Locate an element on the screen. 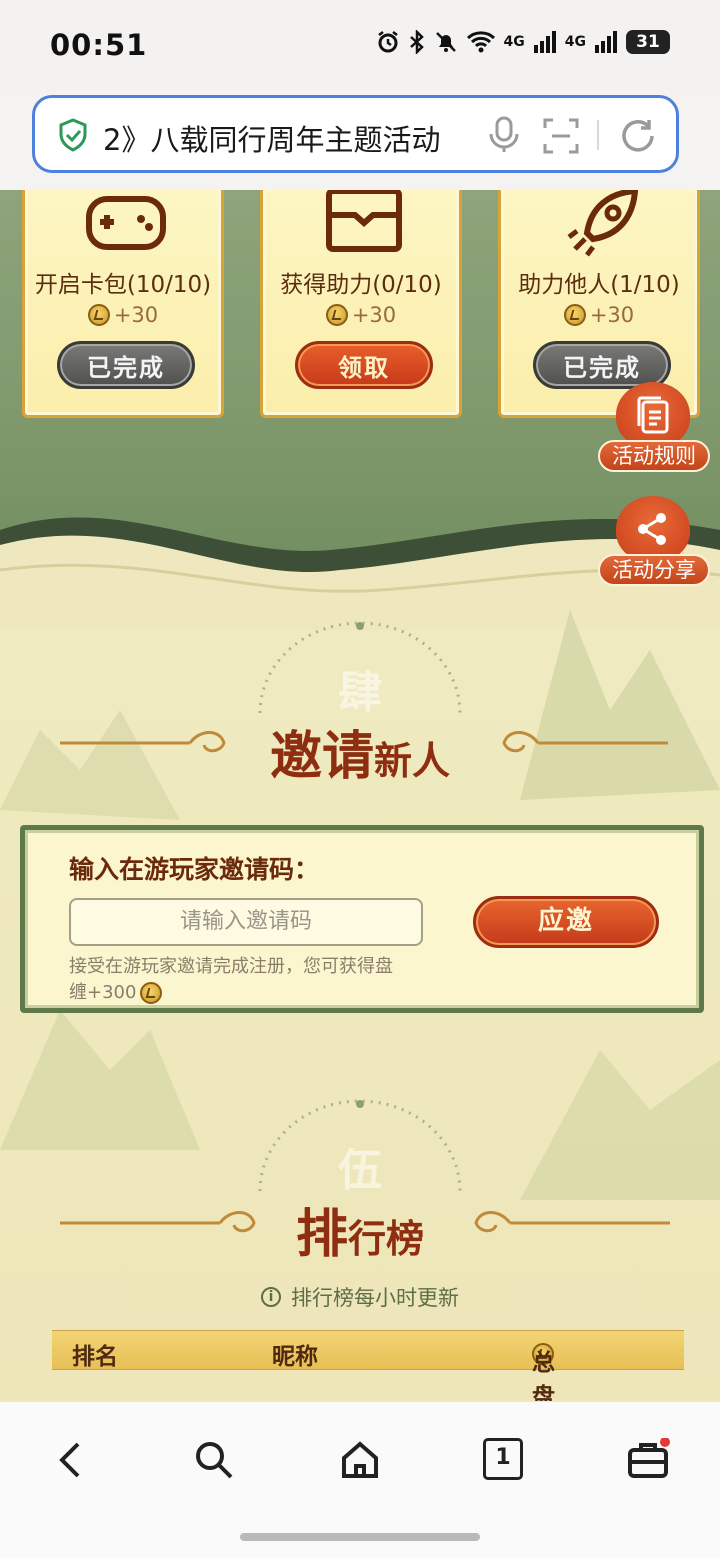 The width and height of the screenshot is (720, 1558). invite-section-title: 邀请新人 is located at coordinates (360, 751).